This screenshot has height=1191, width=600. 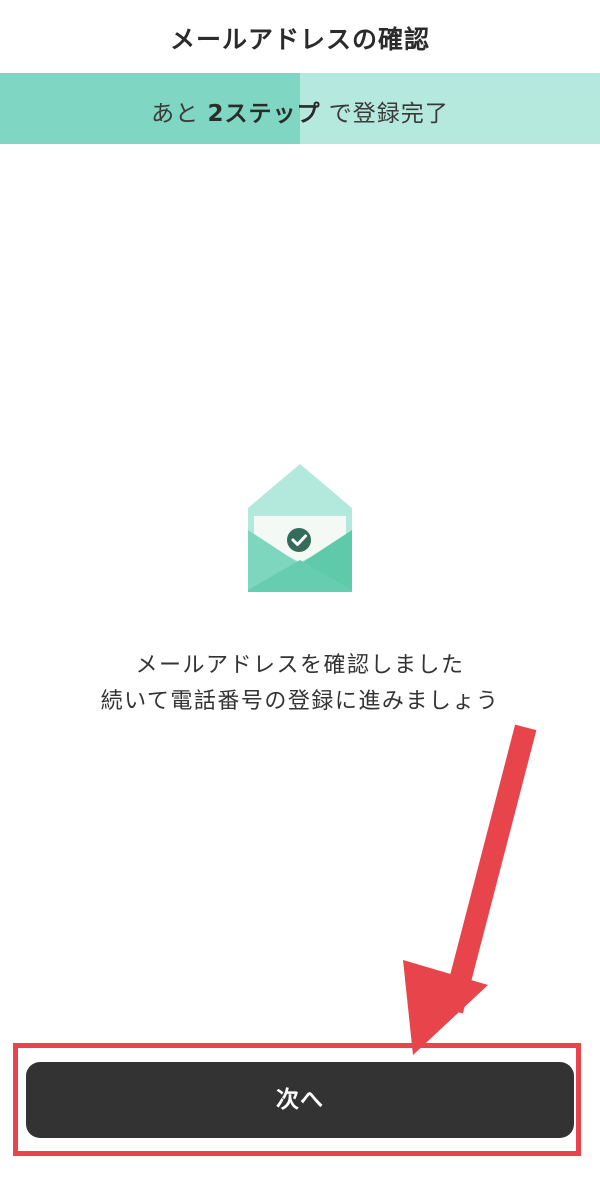 I want to click on page-title: メールアドレスの確認, so click(x=299, y=39).